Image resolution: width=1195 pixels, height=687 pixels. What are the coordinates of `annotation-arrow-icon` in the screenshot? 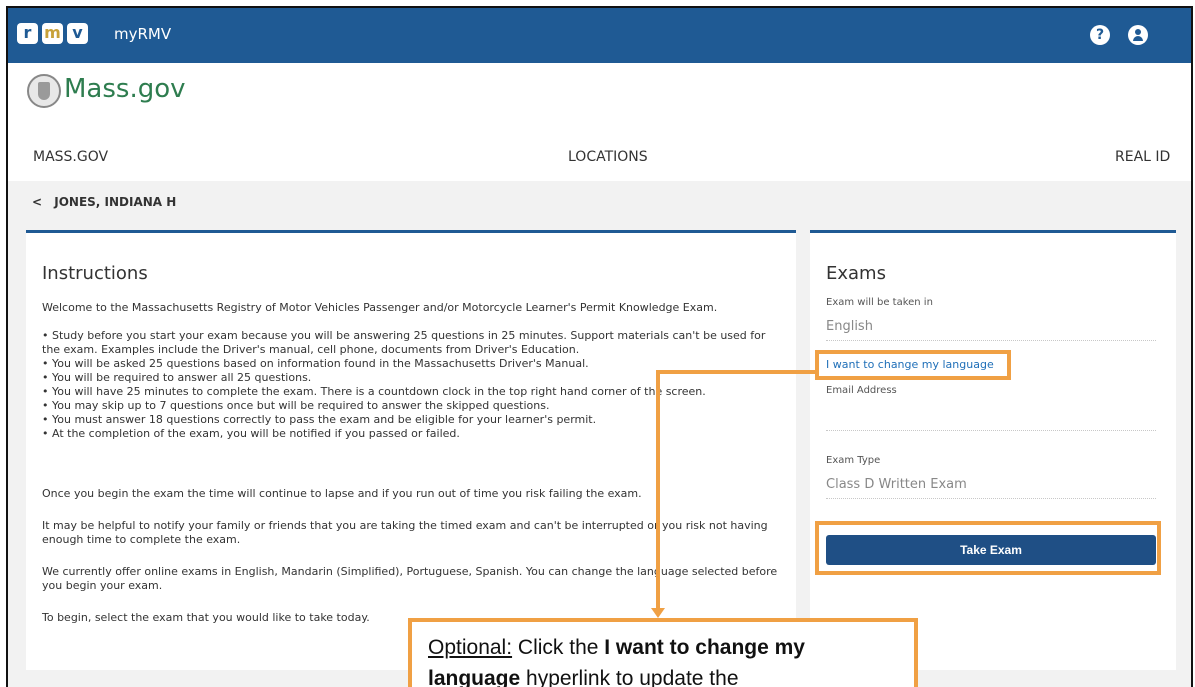 It's located at (658, 613).